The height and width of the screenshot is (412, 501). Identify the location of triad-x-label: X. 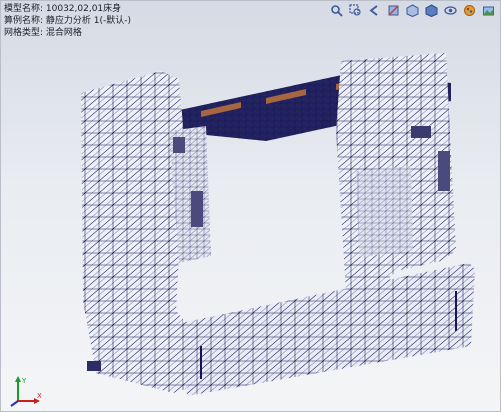
(39, 396).